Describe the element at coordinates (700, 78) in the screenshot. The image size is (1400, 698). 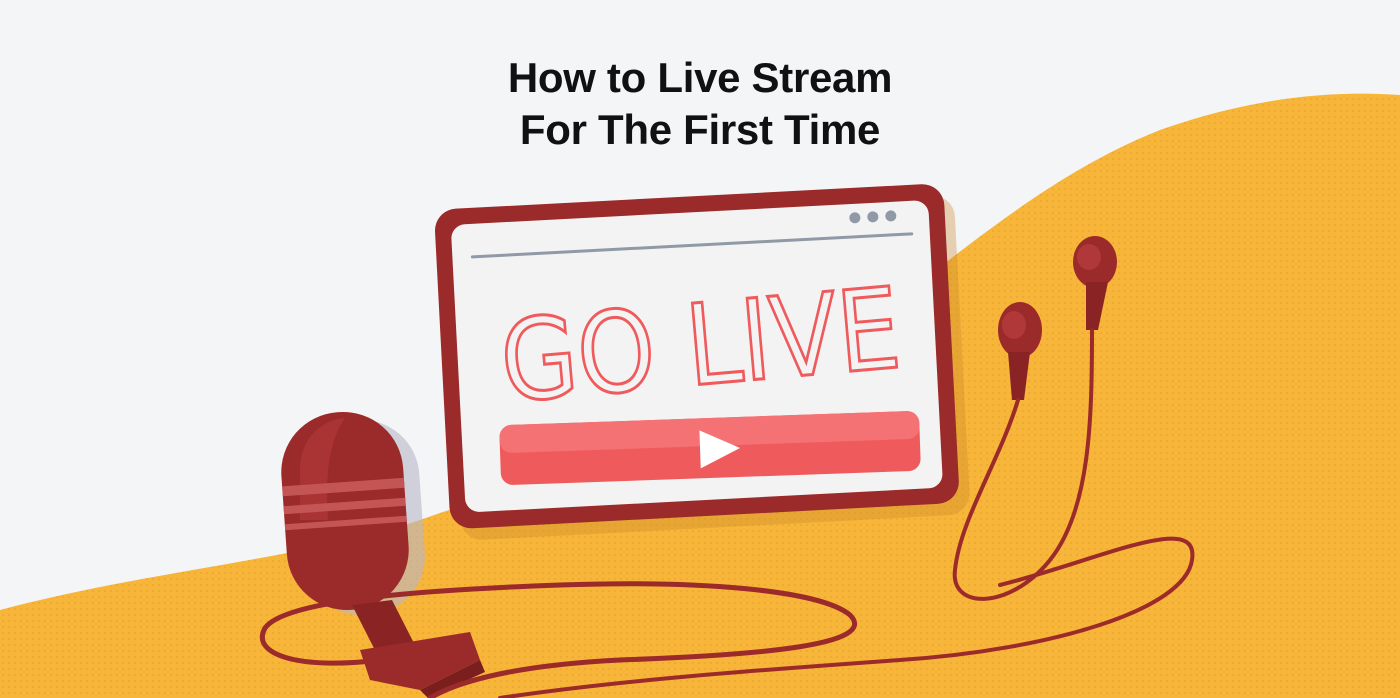
I see `title-line-1: How to Live Stream` at that location.